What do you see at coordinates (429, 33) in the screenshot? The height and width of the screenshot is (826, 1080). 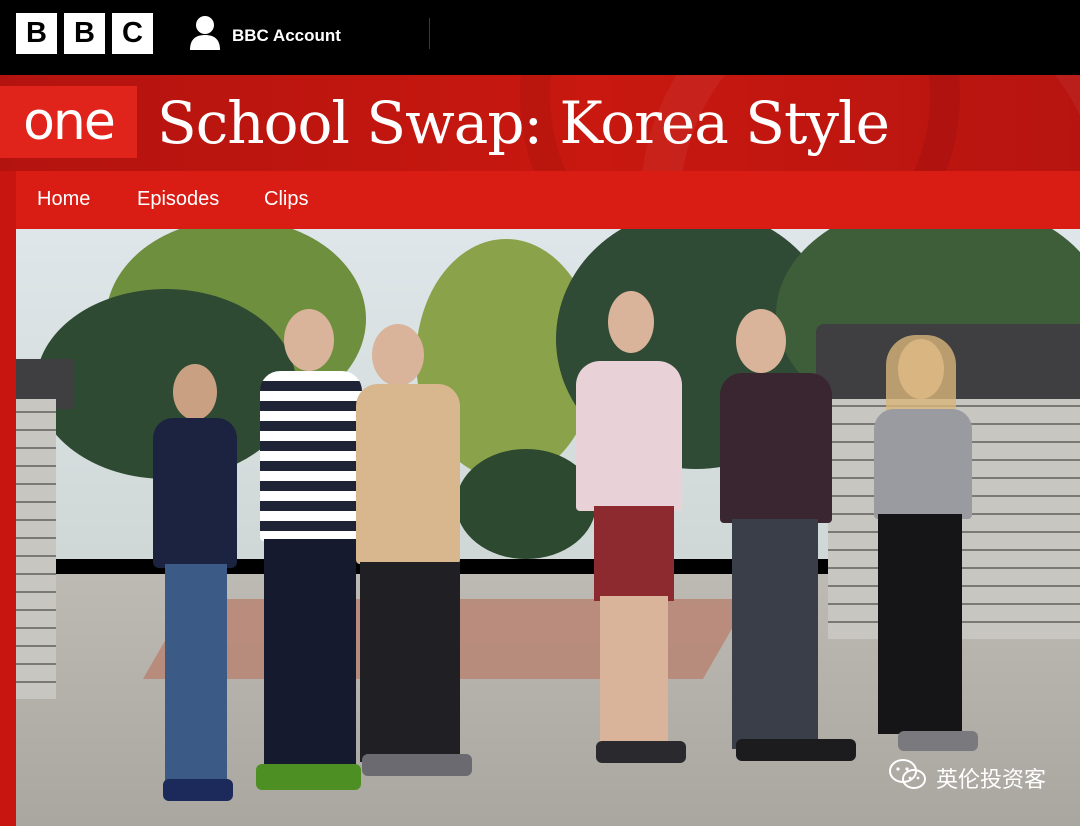 I see `topbar-divider` at bounding box center [429, 33].